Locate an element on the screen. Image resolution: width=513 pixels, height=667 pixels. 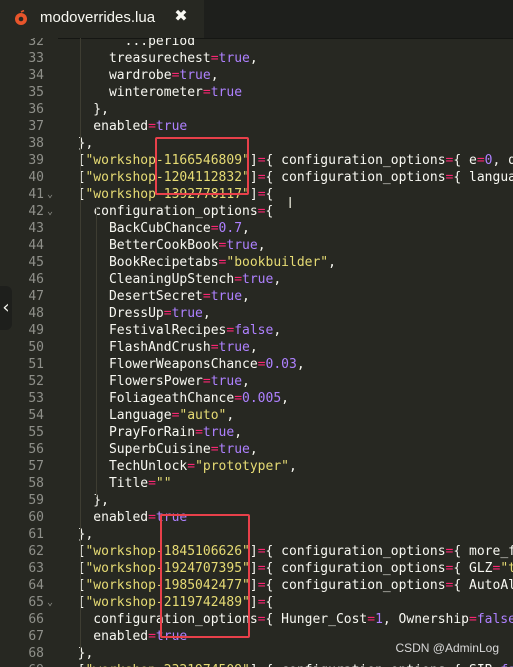
code-token: { is located at coordinates (269, 211).